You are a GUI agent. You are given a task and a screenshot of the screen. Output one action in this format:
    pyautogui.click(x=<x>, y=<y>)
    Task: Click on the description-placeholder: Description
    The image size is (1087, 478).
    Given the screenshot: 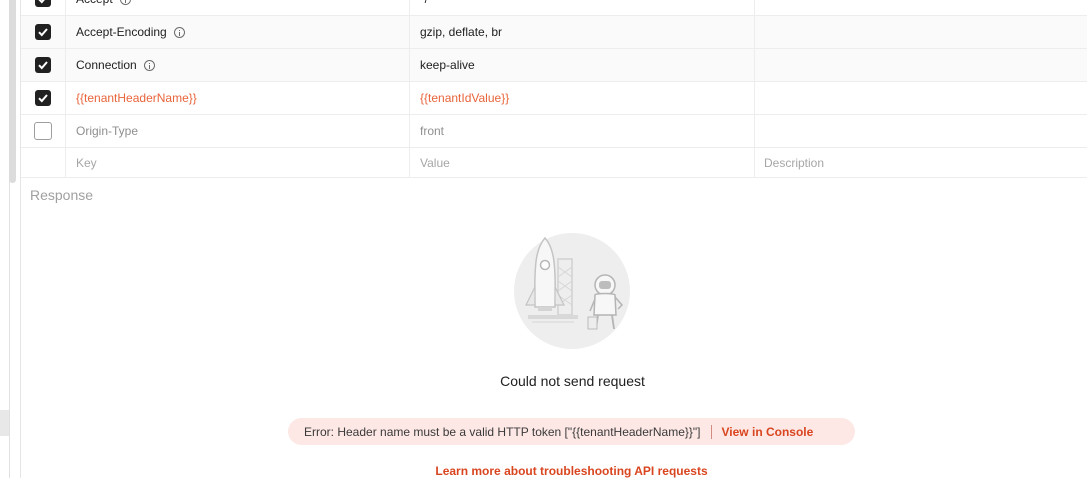 What is the action you would take?
    pyautogui.click(x=794, y=162)
    